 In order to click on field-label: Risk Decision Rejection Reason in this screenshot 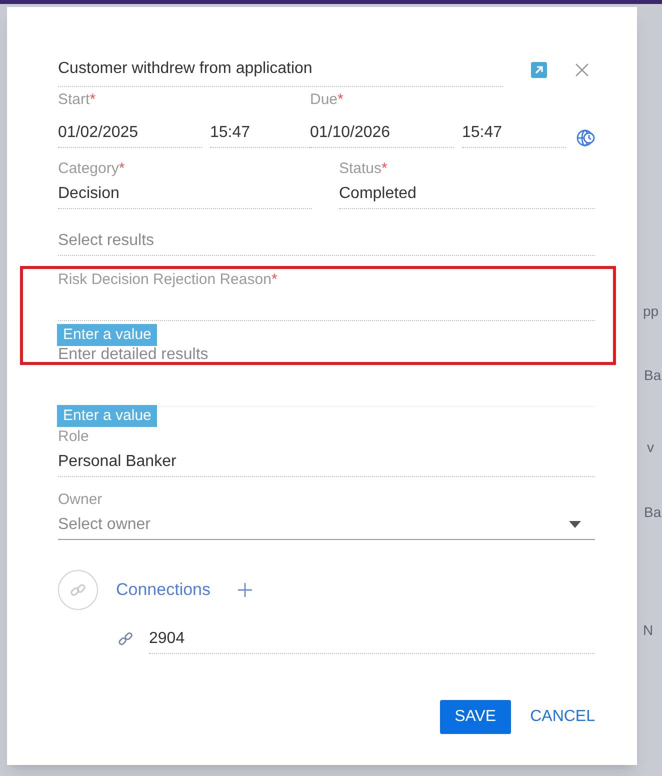, I will do `click(165, 280)`.